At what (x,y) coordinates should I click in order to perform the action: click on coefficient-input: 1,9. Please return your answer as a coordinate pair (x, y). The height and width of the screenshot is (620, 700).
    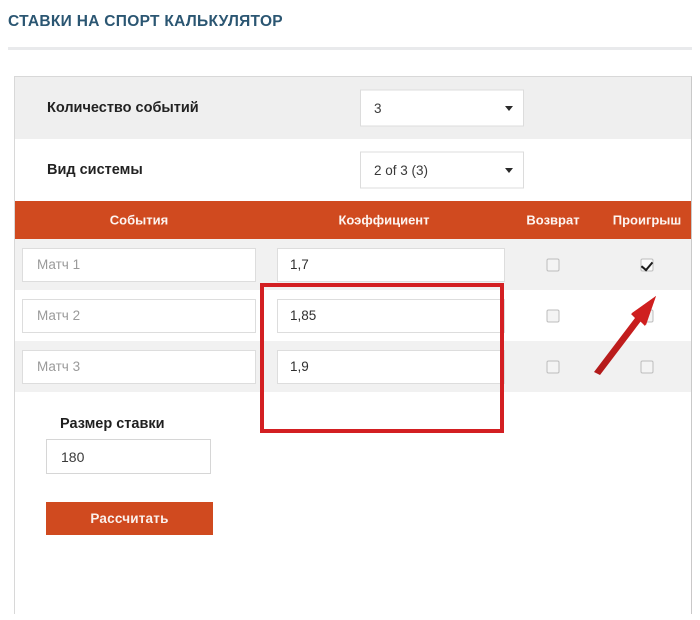
    Looking at the image, I should click on (391, 366).